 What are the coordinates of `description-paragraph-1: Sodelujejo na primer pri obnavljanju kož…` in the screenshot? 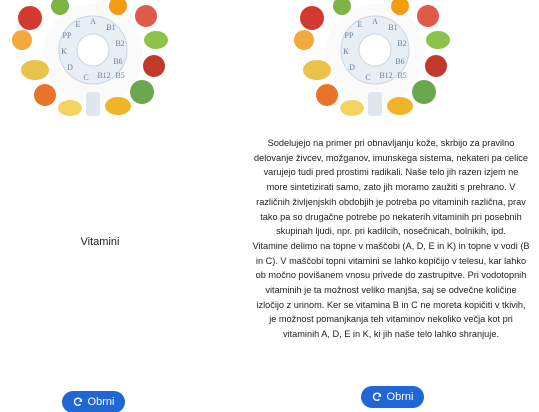 It's located at (391, 187).